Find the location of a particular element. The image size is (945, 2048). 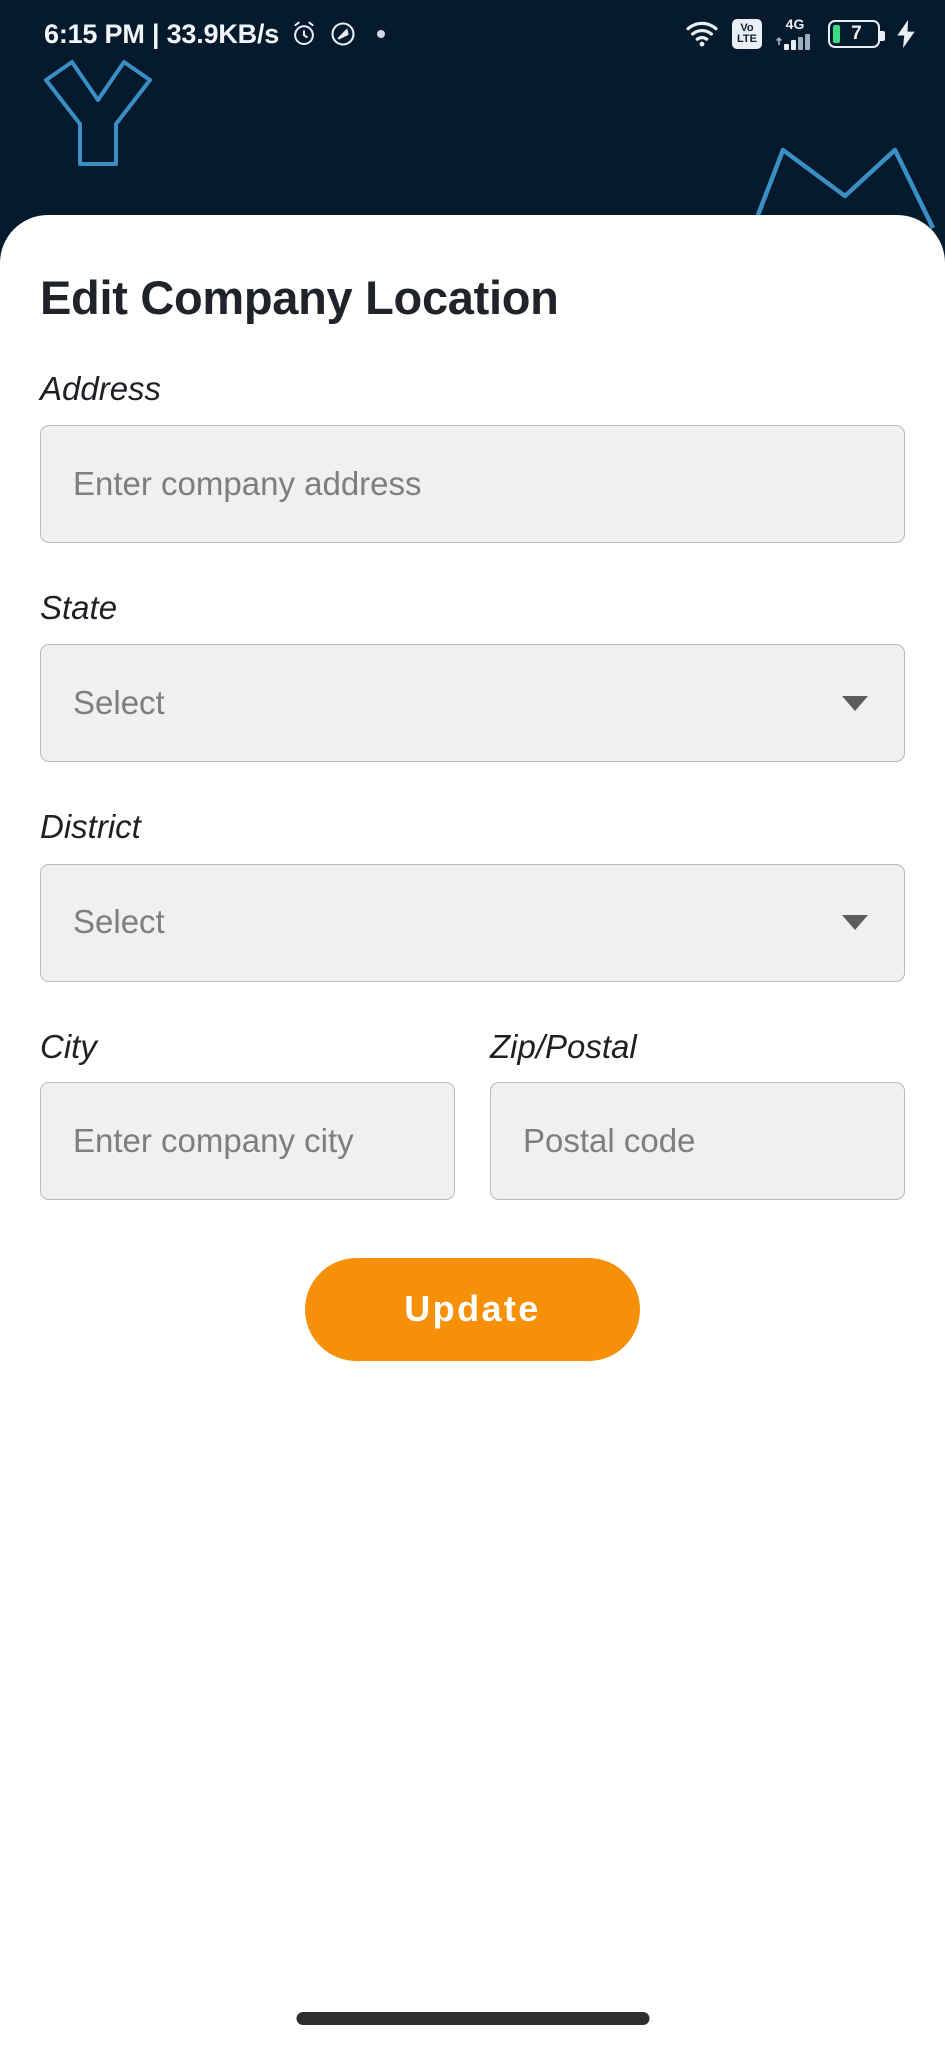

volte-bottom-text: LTE is located at coordinates (747, 39).